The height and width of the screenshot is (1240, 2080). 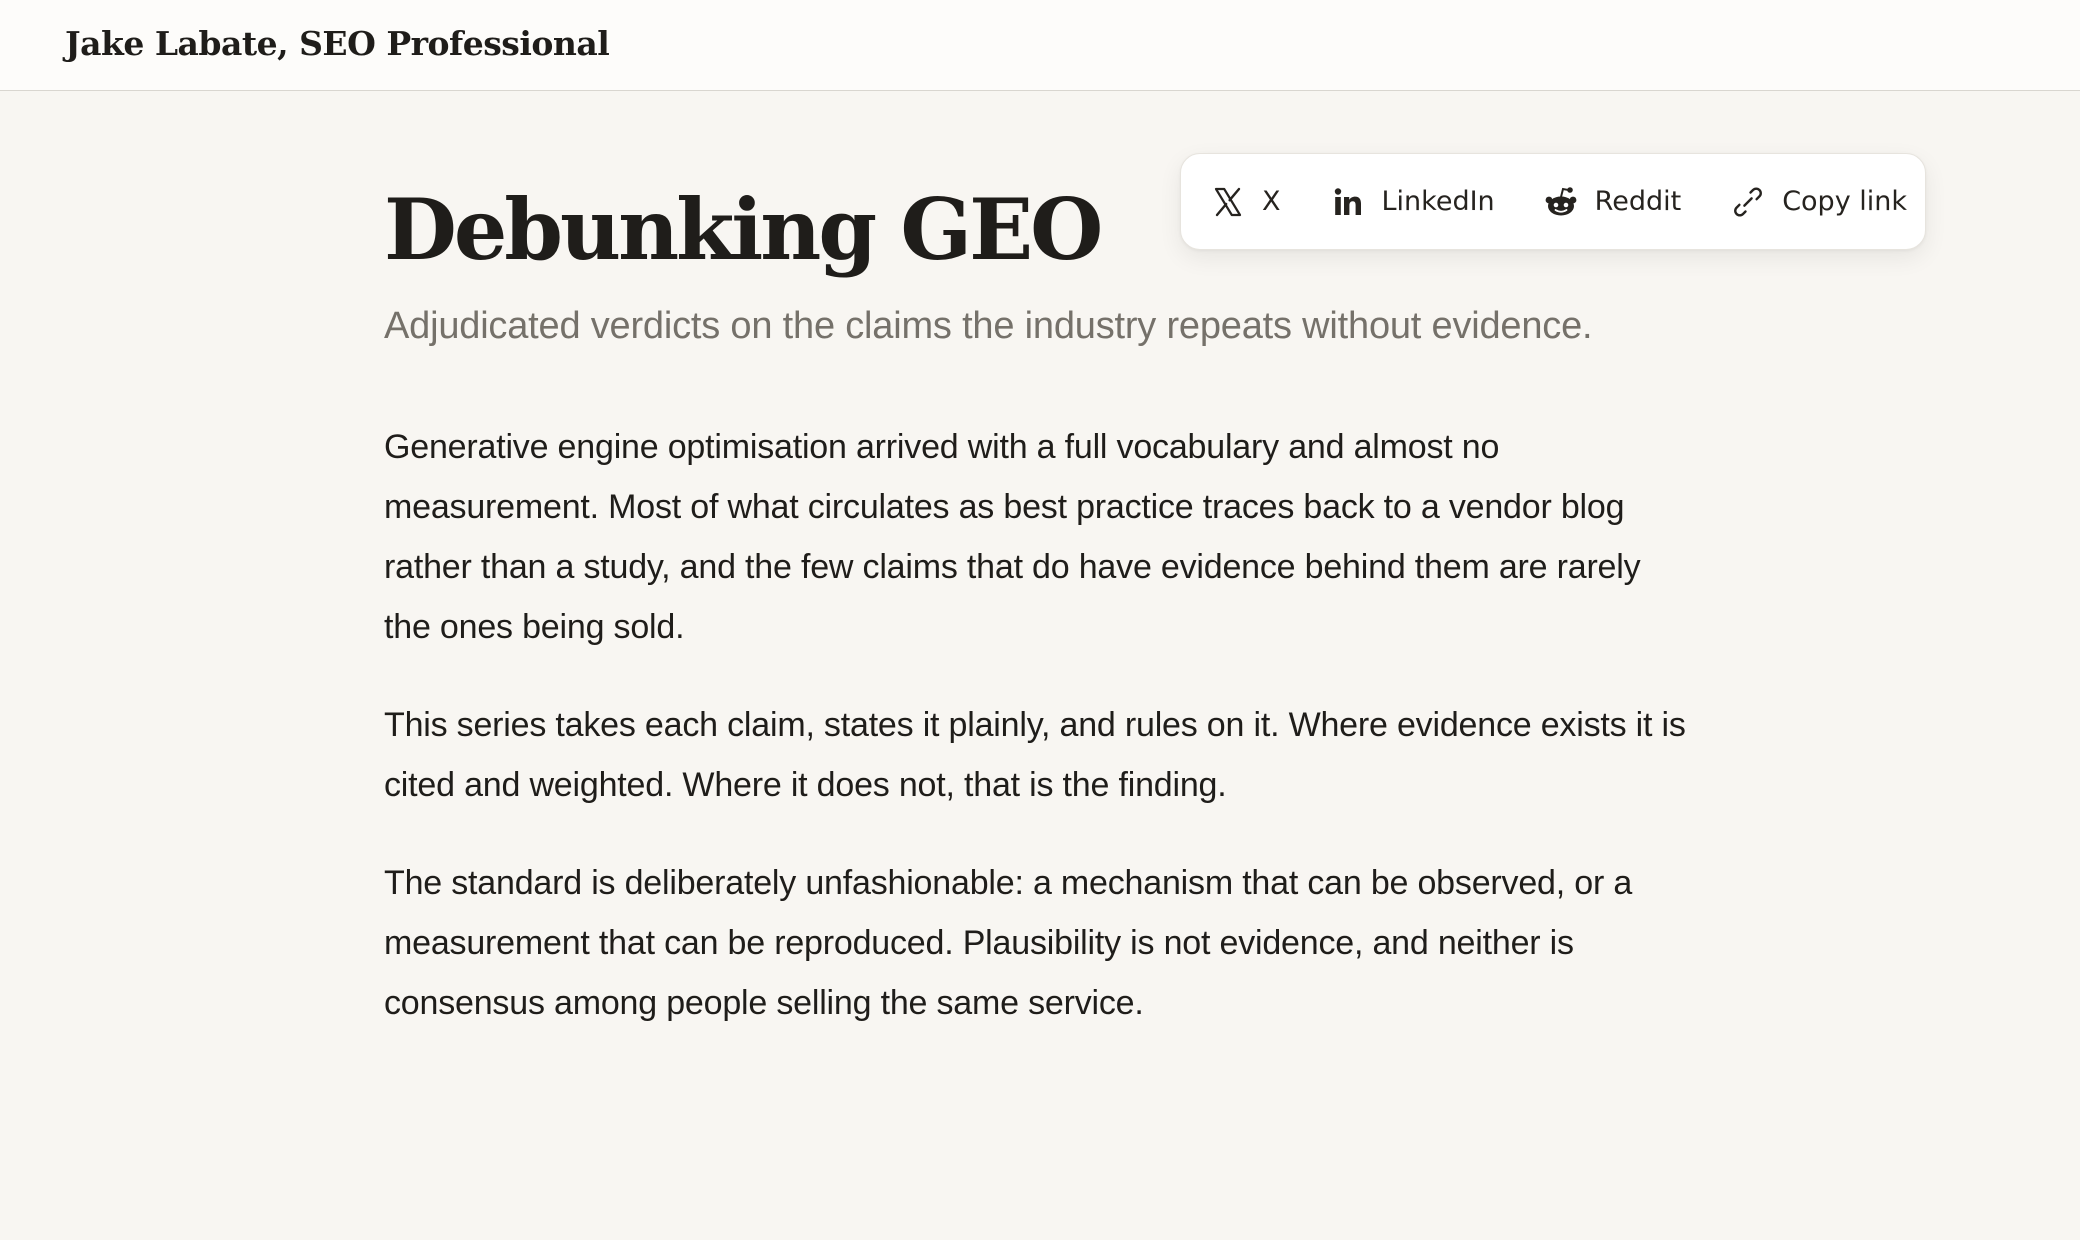 I want to click on linkedin-icon, so click(x=1348, y=202).